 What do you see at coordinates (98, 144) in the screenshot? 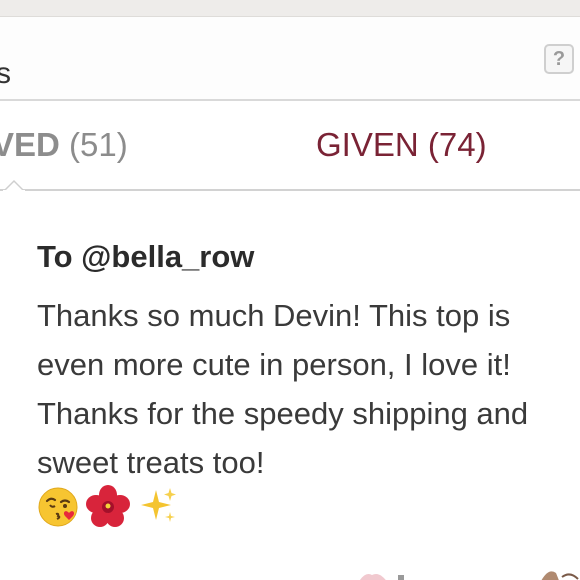
I see `tab-received-count: (51)` at bounding box center [98, 144].